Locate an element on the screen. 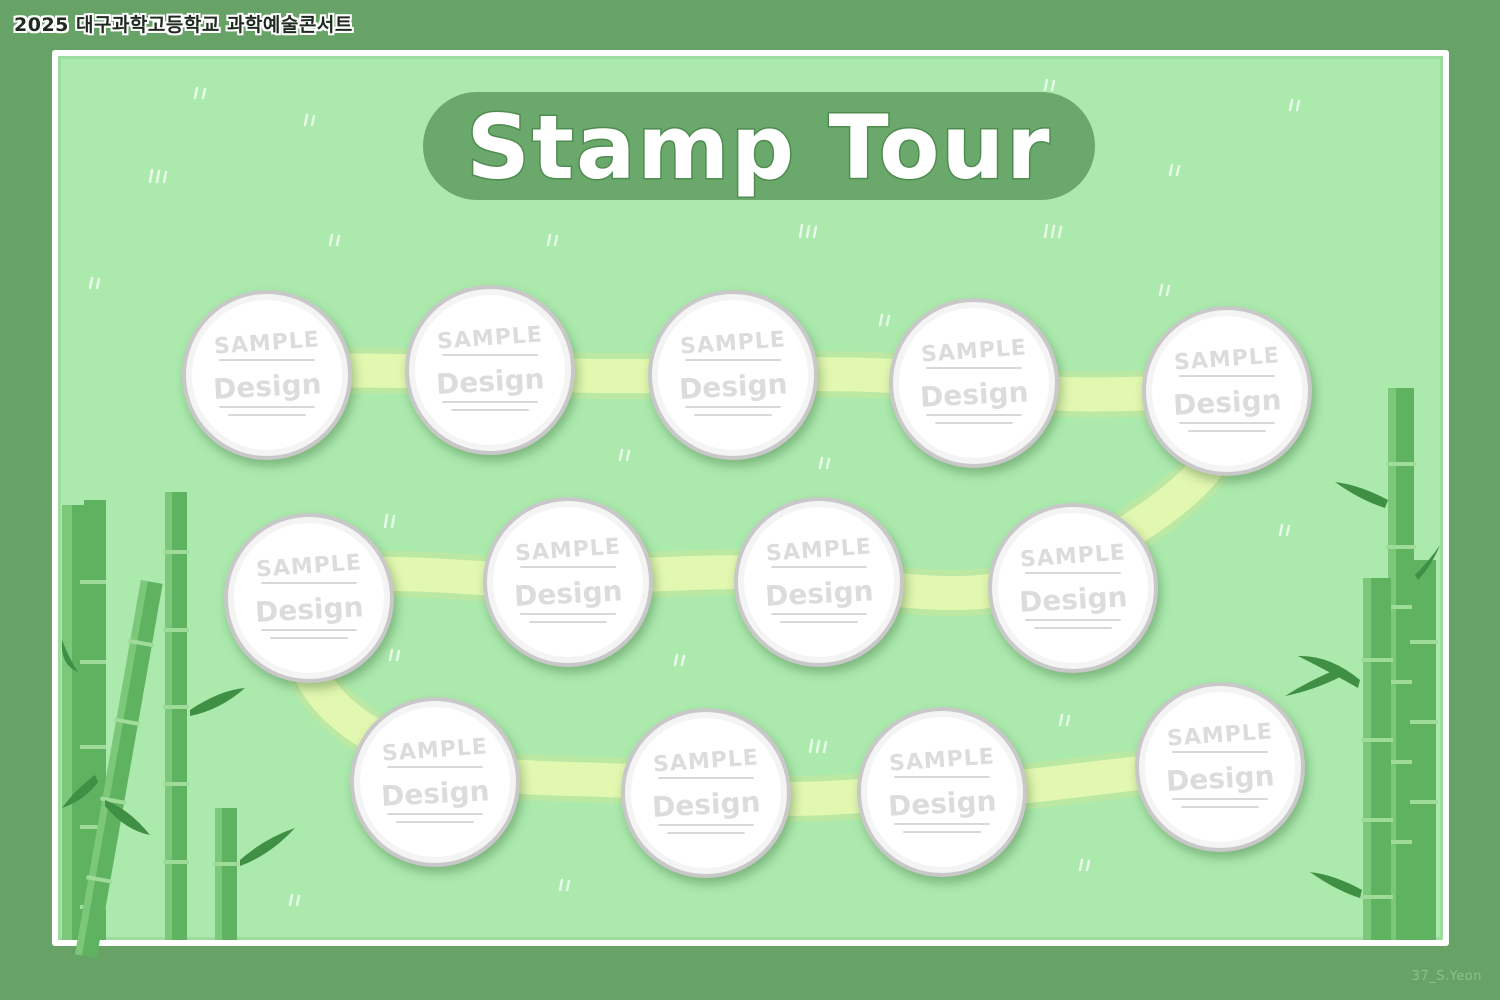 Image resolution: width=1500 pixels, height=1000 pixels. stamp-slot-1: SAMPLE Design is located at coordinates (267, 375).